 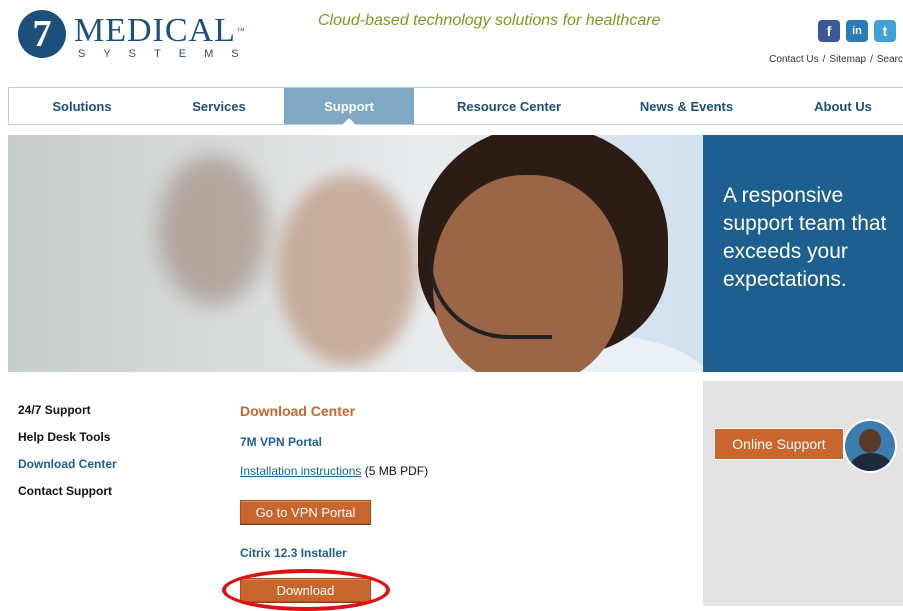 What do you see at coordinates (803, 493) in the screenshot?
I see `sidebar: Online Support` at bounding box center [803, 493].